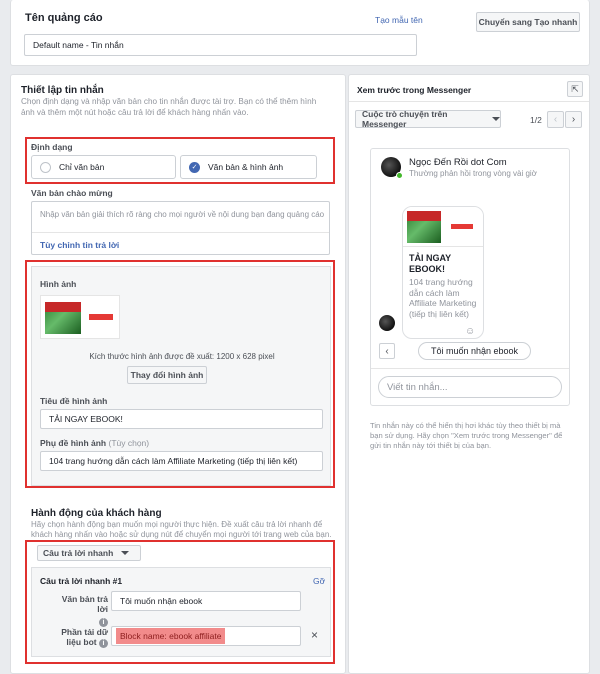  Describe the element at coordinates (430, 263) in the screenshot. I see `card-title: TẢI NGAY EBOOK!` at that location.